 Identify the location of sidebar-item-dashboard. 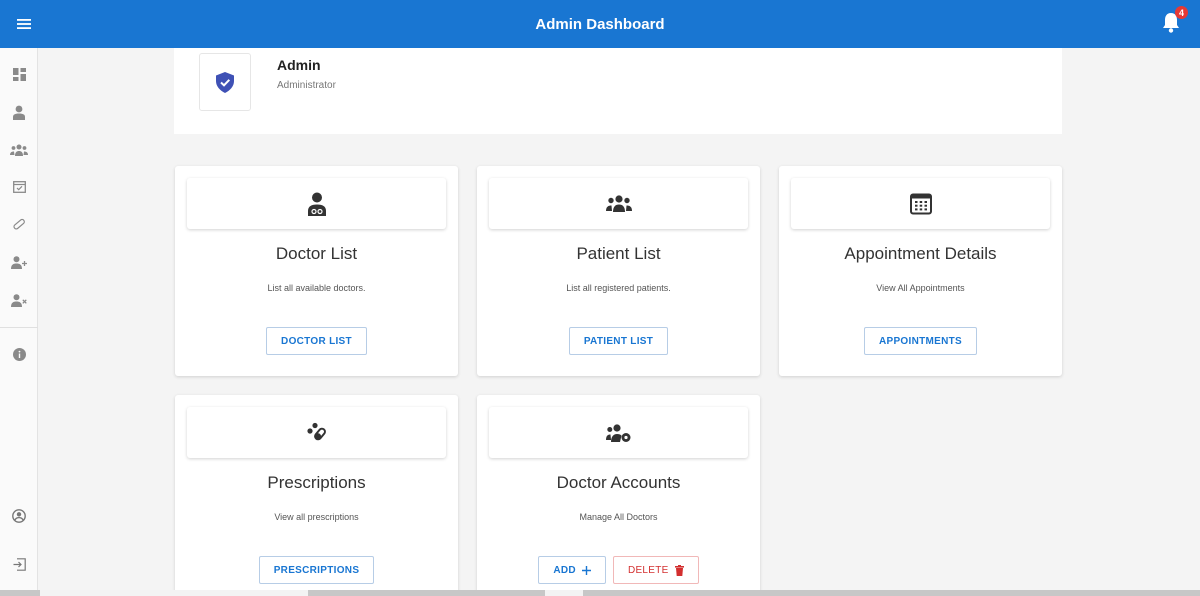
(19, 74).